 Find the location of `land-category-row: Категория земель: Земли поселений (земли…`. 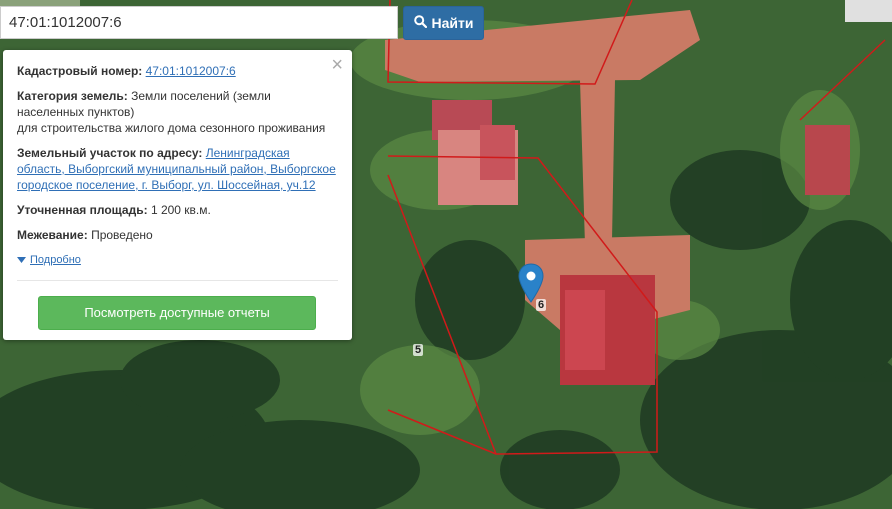

land-category-row: Категория земель: Земли поселений (земли… is located at coordinates (177, 112).